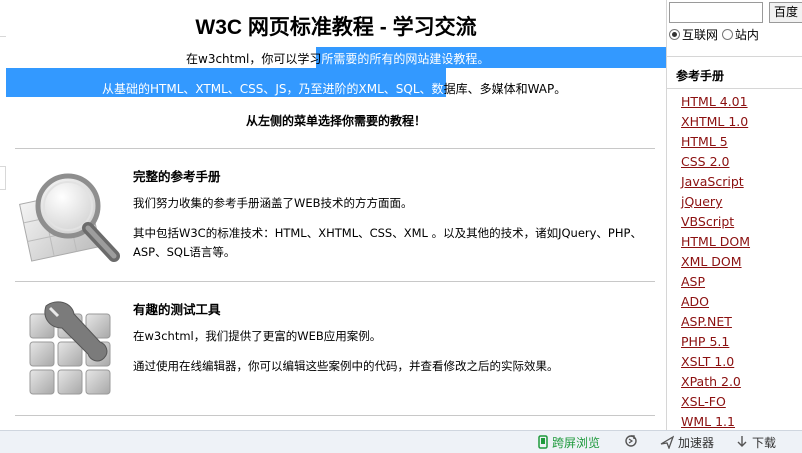 Image resolution: width=802 pixels, height=453 pixels. I want to click on browser-status-bar: 跨屏浏览 加速器 下载, so click(401, 441).